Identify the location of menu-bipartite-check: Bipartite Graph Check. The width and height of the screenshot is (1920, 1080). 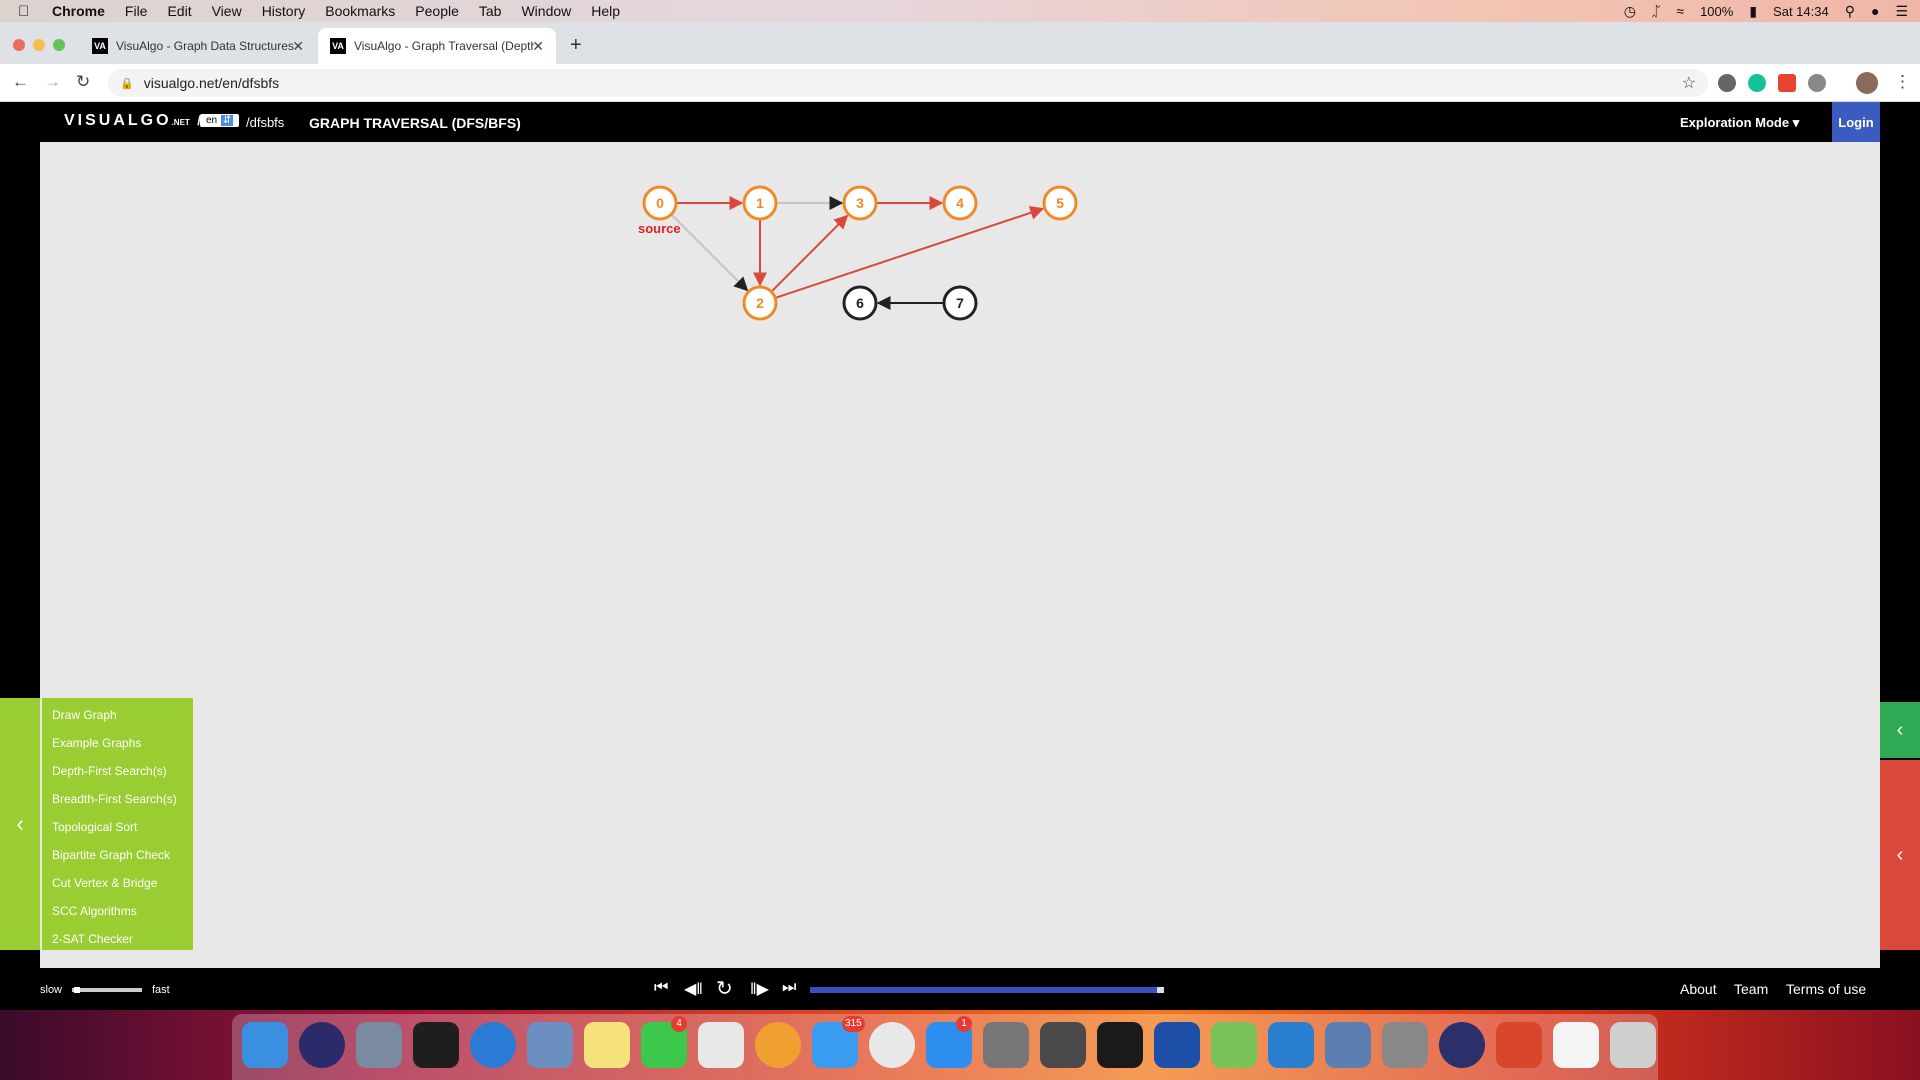
(117, 861).